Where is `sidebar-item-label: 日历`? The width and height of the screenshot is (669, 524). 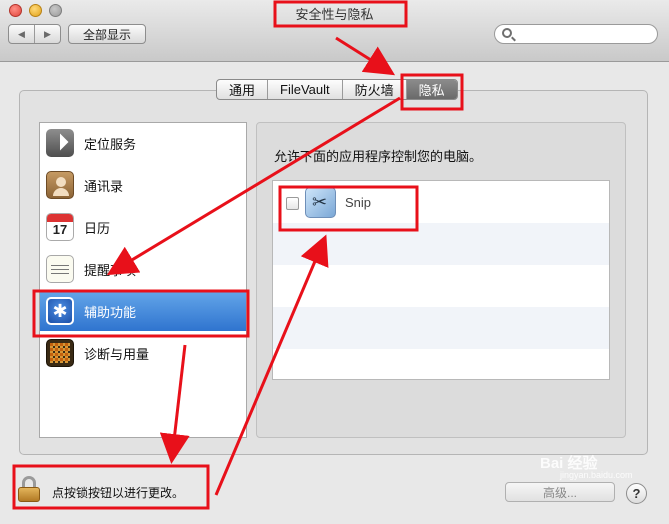 sidebar-item-label: 日历 is located at coordinates (97, 228).